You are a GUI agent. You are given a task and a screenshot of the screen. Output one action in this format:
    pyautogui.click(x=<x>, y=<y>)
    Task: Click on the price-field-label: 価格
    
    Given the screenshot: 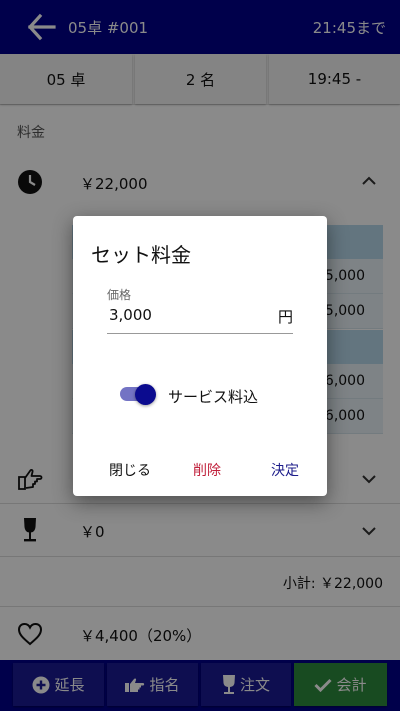 What is the action you would take?
    pyautogui.click(x=119, y=295)
    